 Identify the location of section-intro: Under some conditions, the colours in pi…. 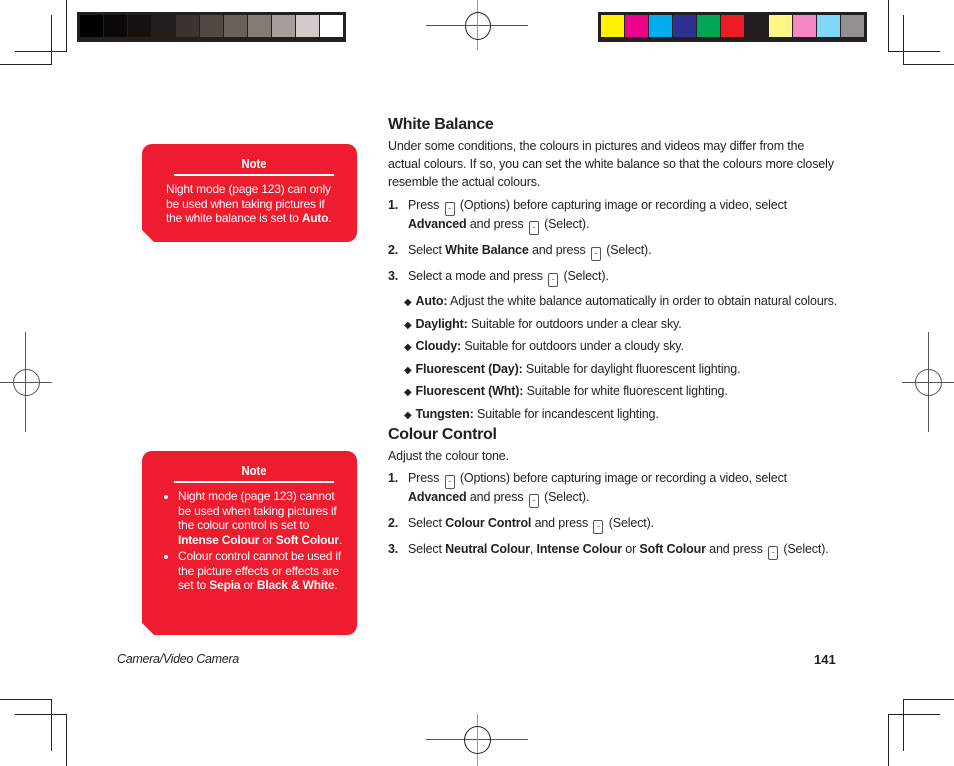
(611, 164).